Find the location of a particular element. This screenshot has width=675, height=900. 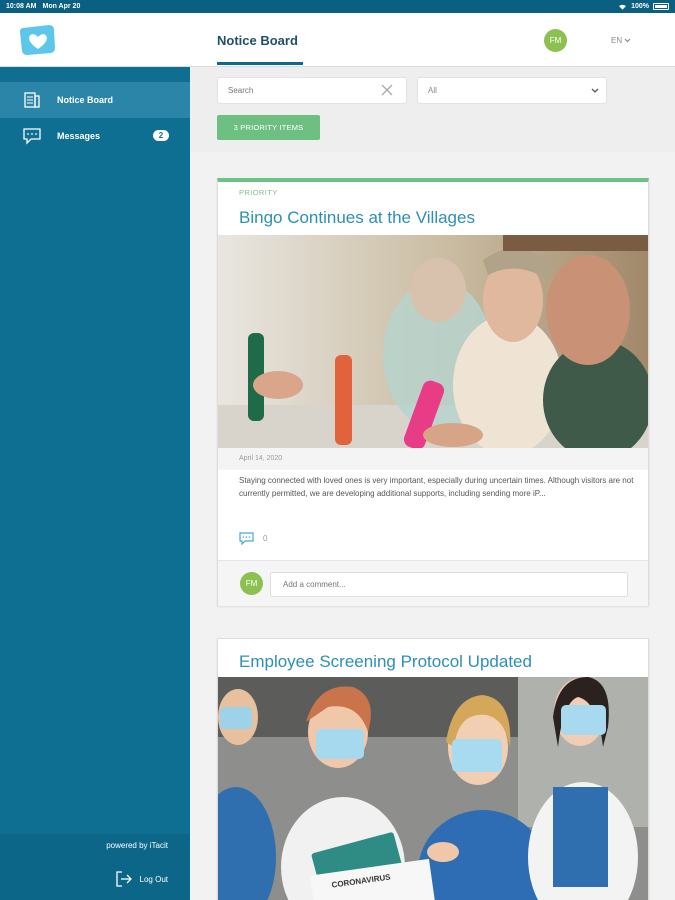

unread-badge: 2 is located at coordinates (161, 135).